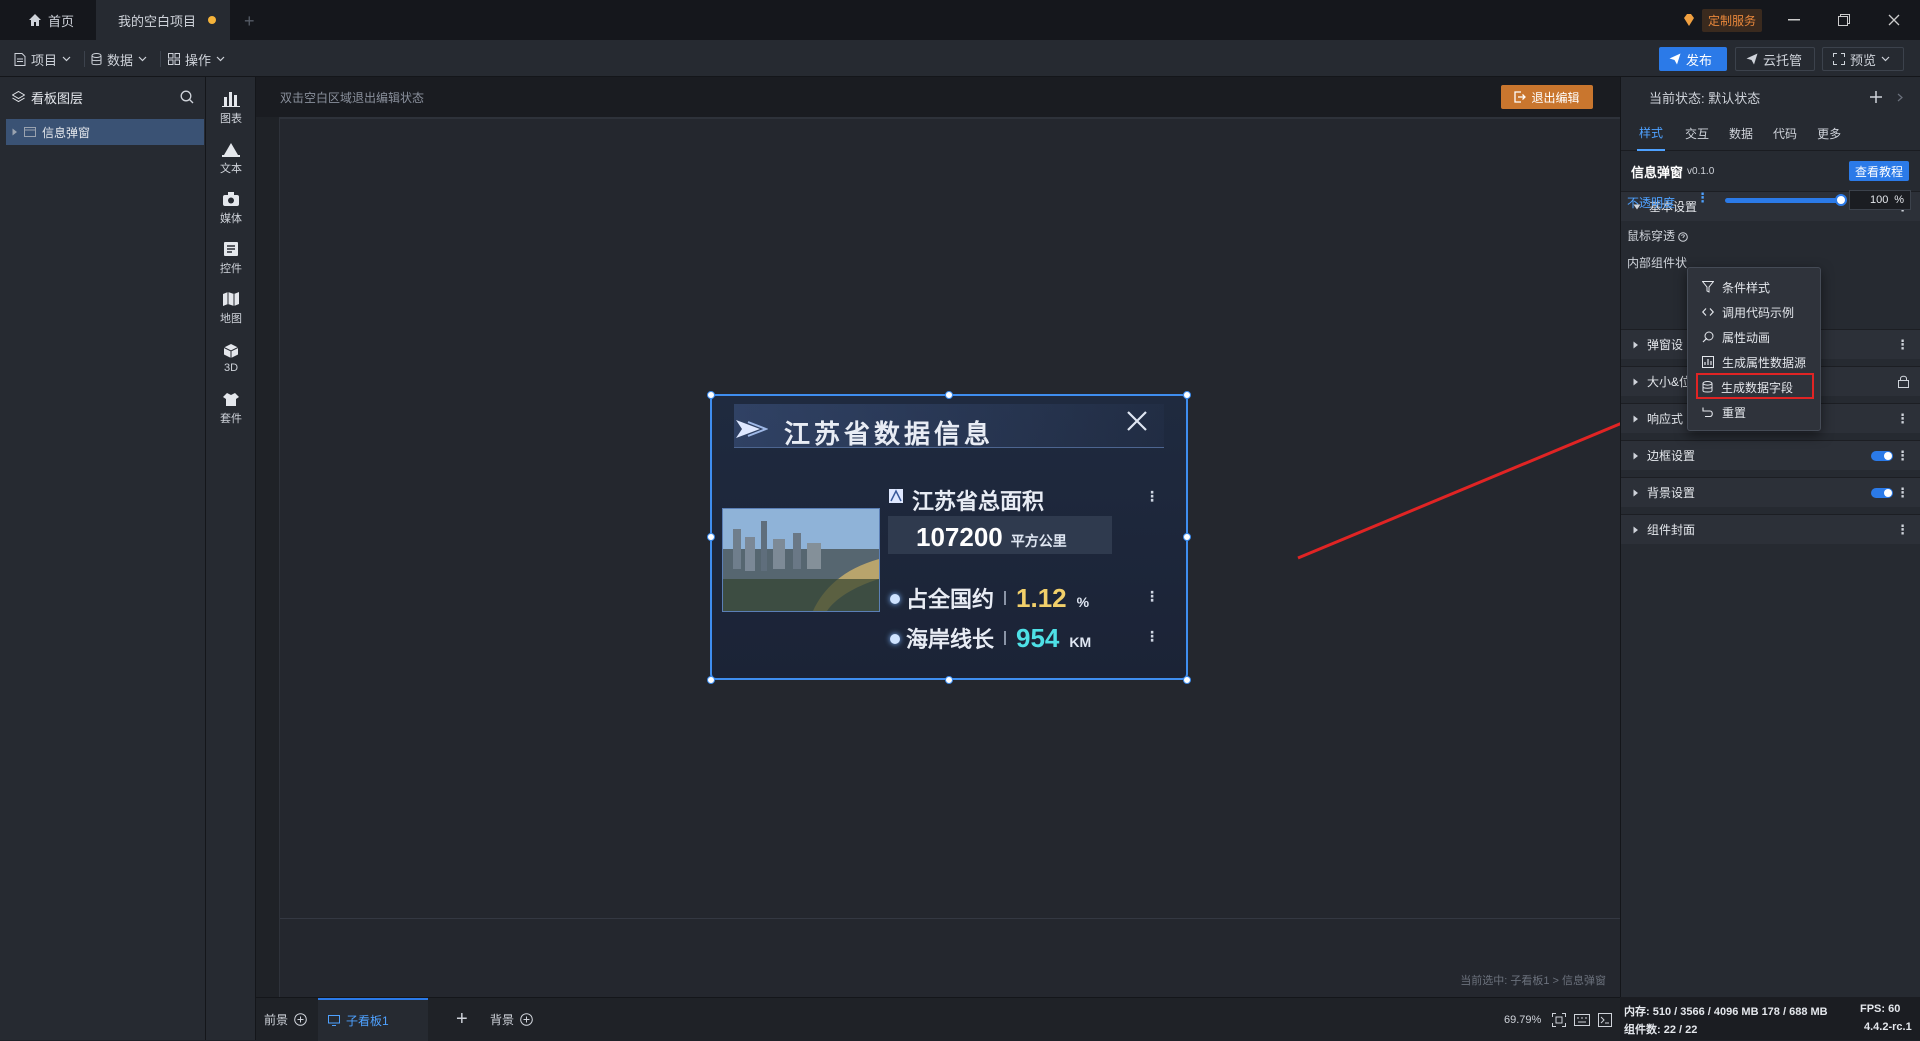 Image resolution: width=1920 pixels, height=1041 pixels. I want to click on opacity-value: 100, so click(1879, 200).